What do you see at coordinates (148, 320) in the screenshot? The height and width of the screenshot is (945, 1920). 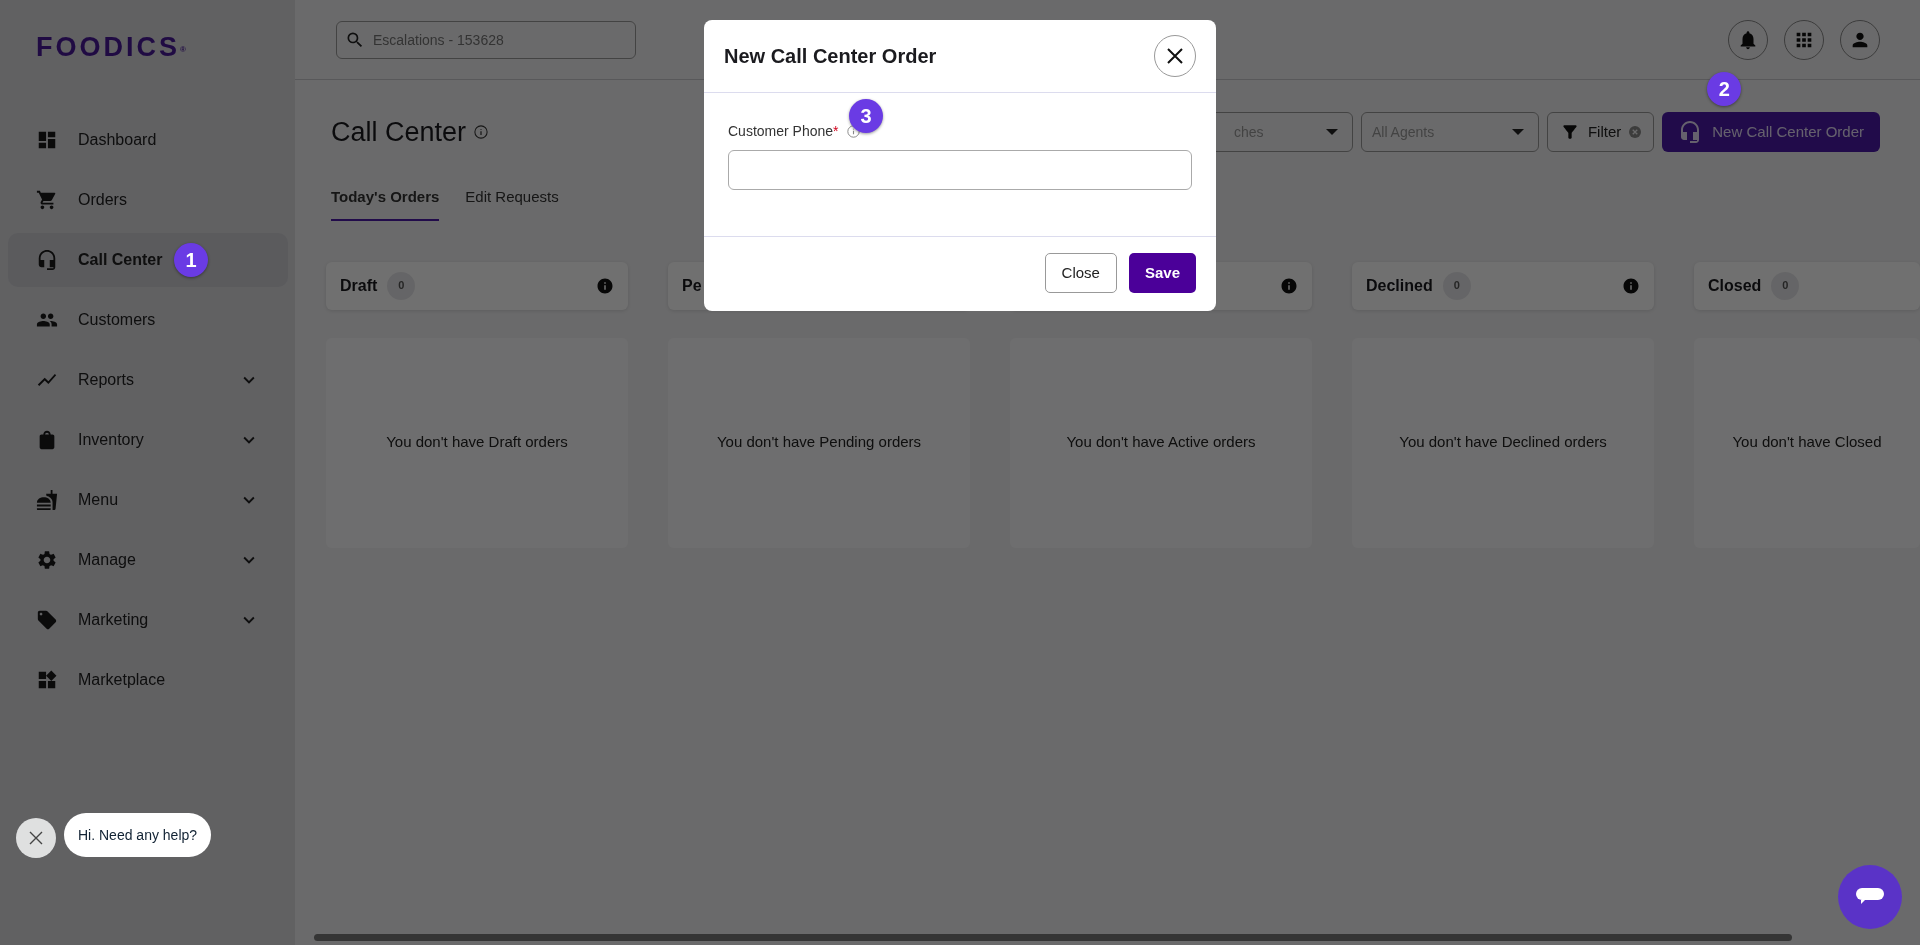 I see `sidebar-item: Customers` at bounding box center [148, 320].